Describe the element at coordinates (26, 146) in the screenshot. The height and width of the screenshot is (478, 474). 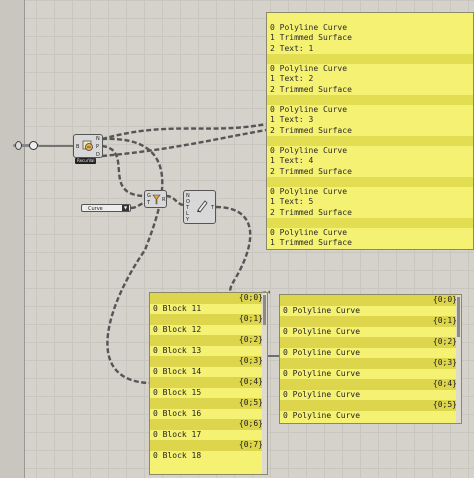
I see `number-slider` at that location.